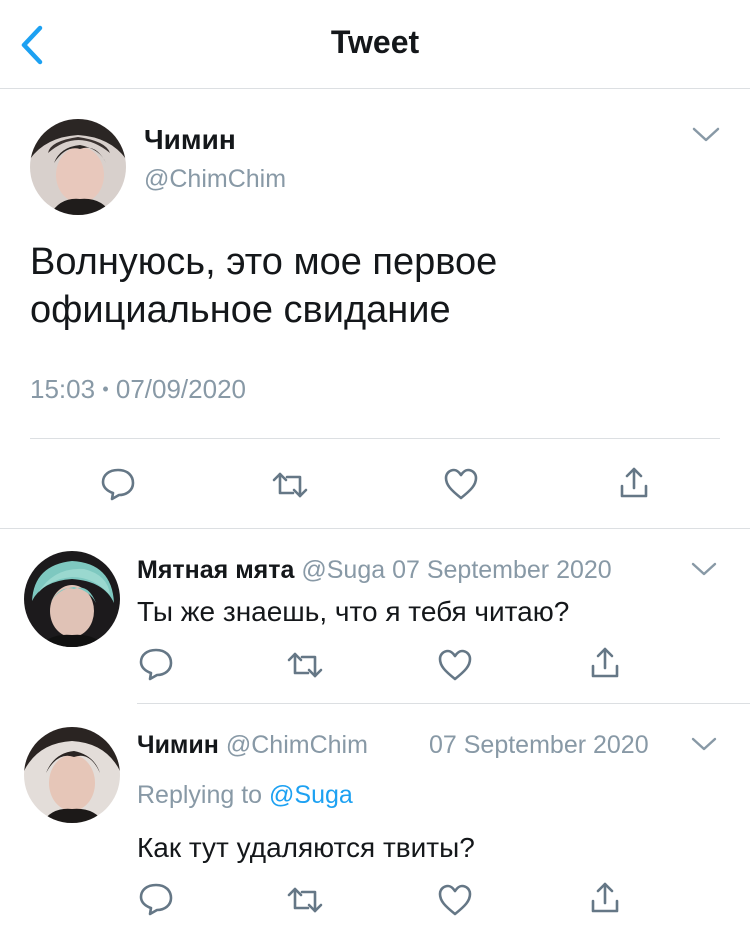 The width and height of the screenshot is (750, 930). What do you see at coordinates (353, 611) in the screenshot?
I see `reply-text: Ты же знаешь, что я тебя читаю?` at bounding box center [353, 611].